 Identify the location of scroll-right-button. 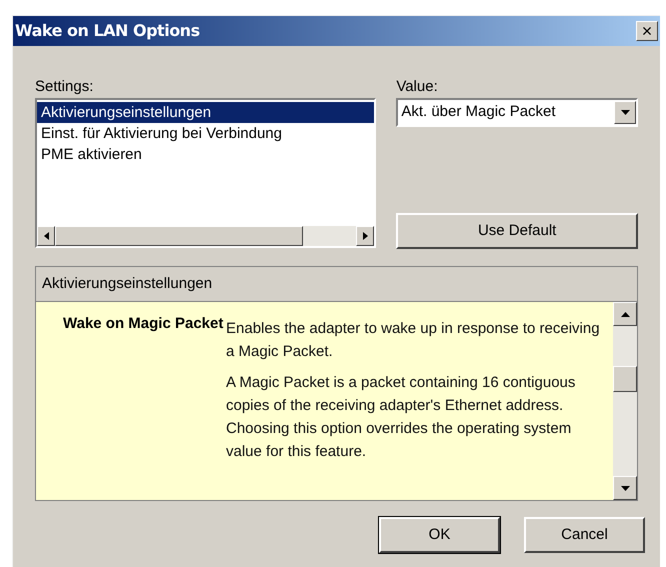
(365, 236).